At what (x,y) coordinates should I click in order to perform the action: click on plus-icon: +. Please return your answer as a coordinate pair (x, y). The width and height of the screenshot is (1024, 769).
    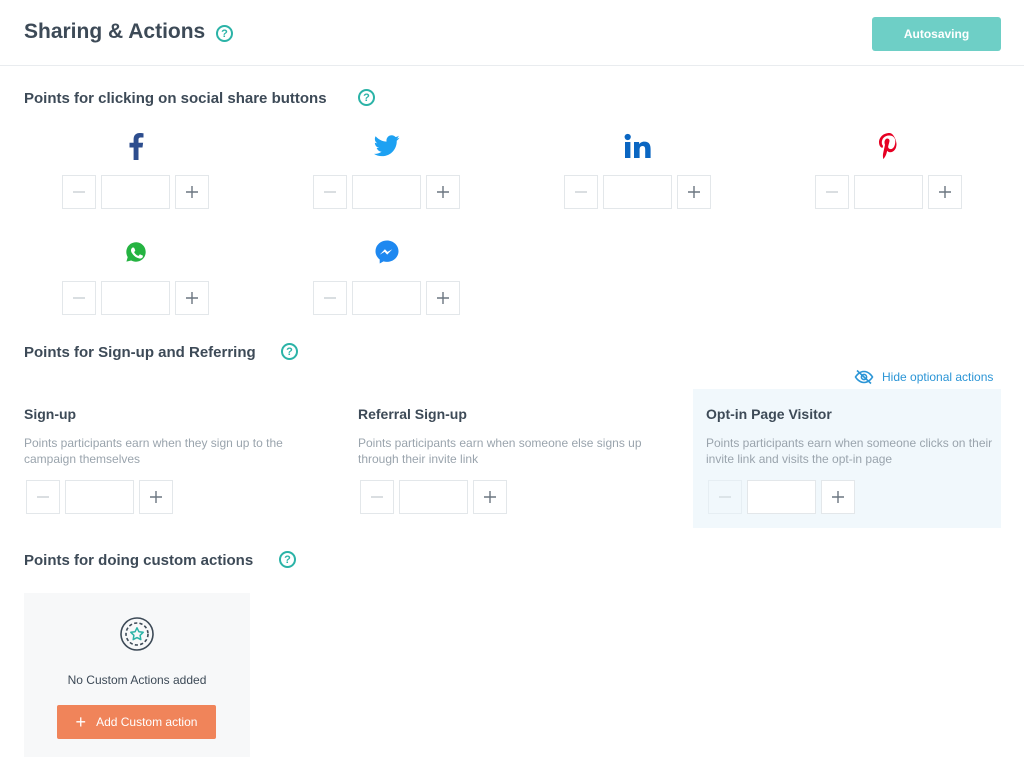
    Looking at the image, I should click on (81, 721).